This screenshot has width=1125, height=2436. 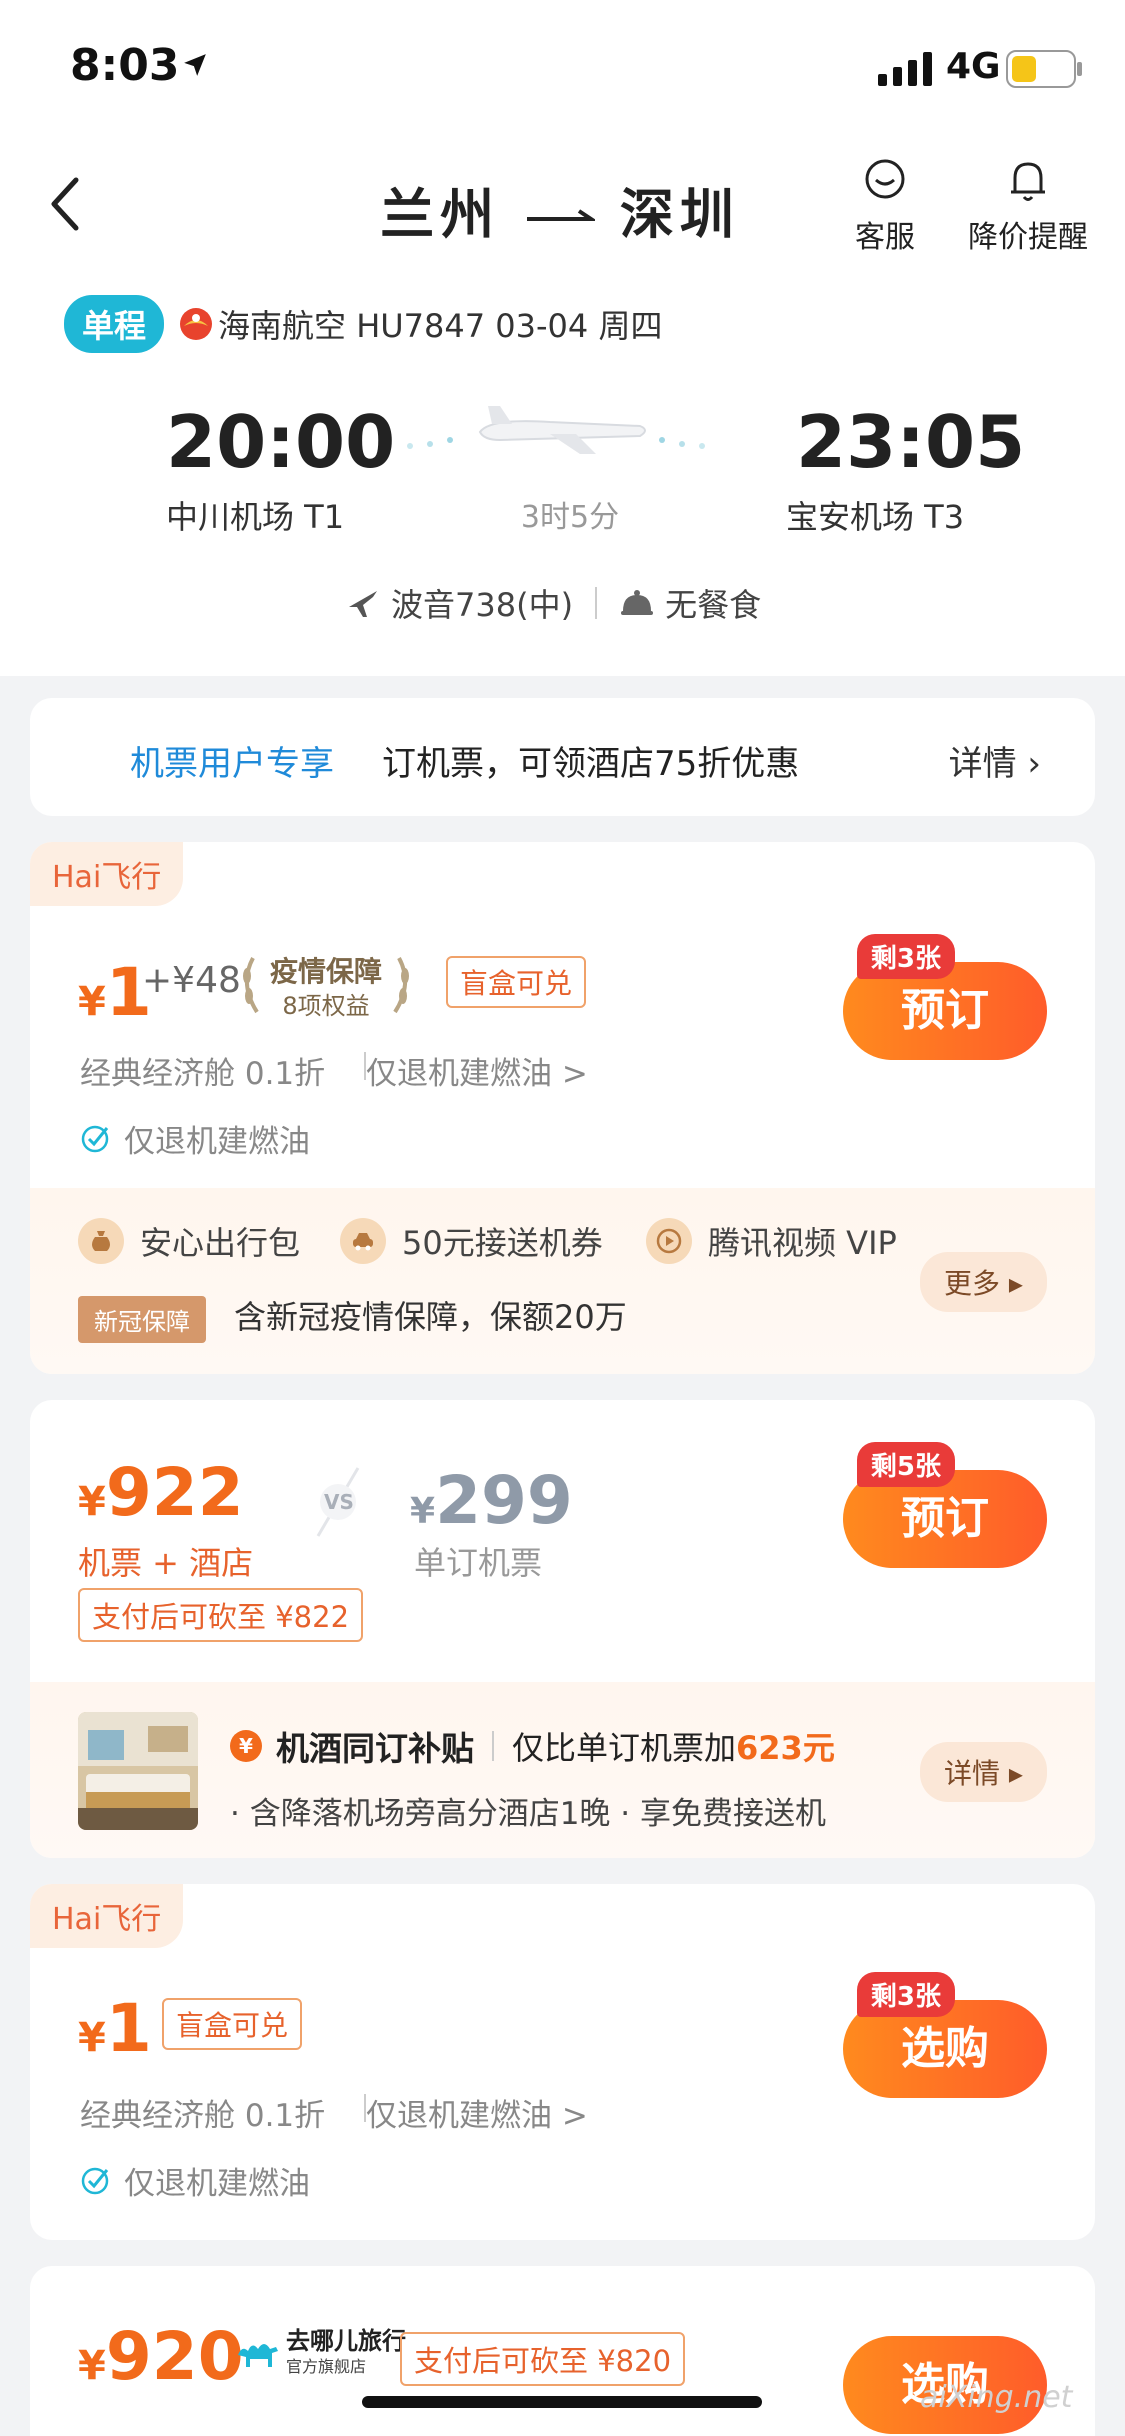 I want to click on flight-info-row: 单程 海南航空 HU7847 03-04 周四, so click(x=363, y=324).